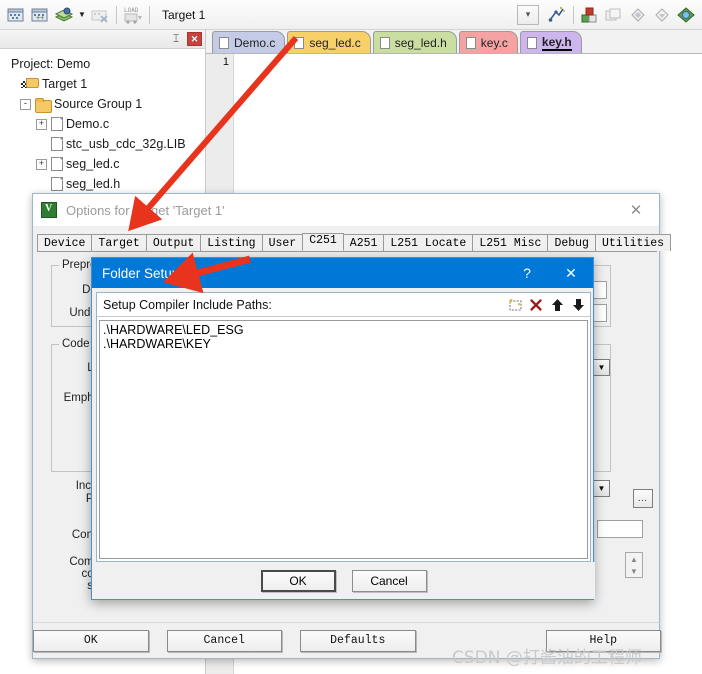 This screenshot has width=702, height=674. Describe the element at coordinates (105, 84) in the screenshot. I see `tree-item-target-1: Target 1` at that location.